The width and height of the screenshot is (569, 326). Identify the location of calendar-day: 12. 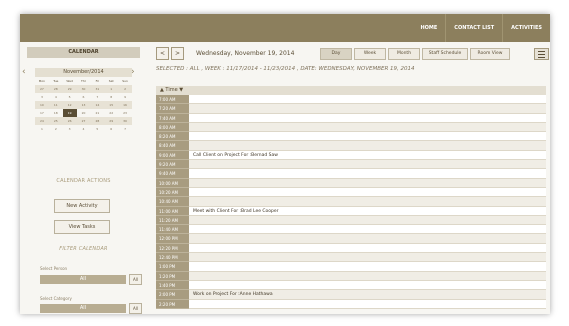
(69, 105).